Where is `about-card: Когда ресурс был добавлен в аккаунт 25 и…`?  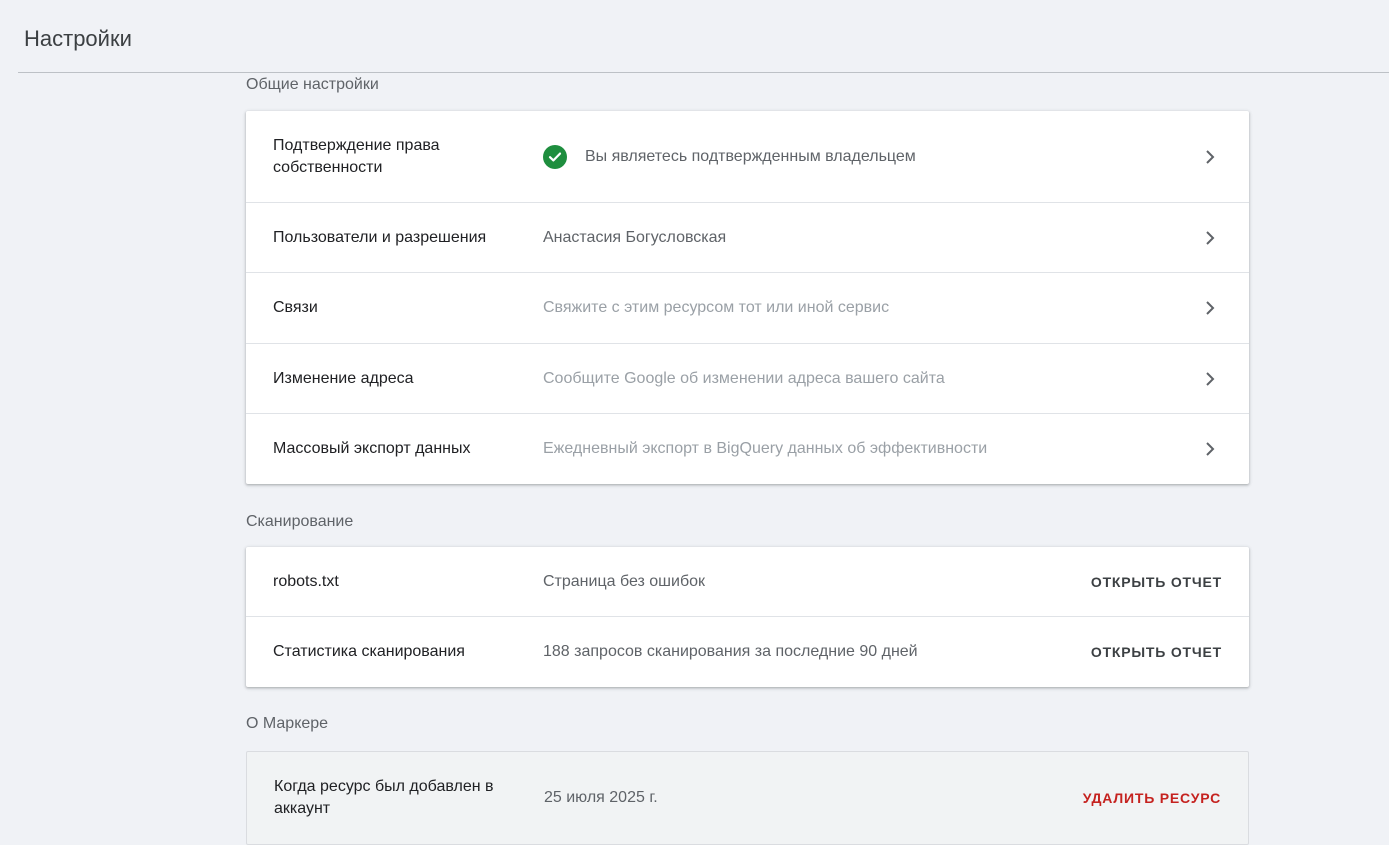
about-card: Когда ресурс был добавлен в аккаунт 25 и… is located at coordinates (747, 798).